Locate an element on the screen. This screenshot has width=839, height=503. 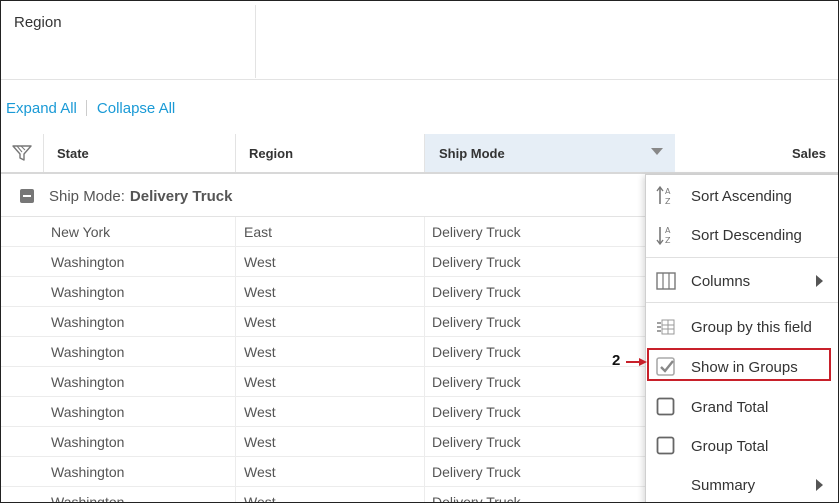
menu-item-label: Show in Groups is located at coordinates (744, 367).